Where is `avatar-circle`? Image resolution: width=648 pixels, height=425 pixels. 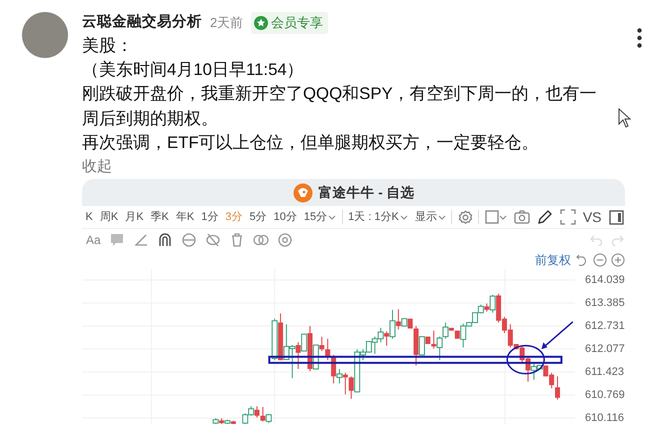 avatar-circle is located at coordinates (45, 35).